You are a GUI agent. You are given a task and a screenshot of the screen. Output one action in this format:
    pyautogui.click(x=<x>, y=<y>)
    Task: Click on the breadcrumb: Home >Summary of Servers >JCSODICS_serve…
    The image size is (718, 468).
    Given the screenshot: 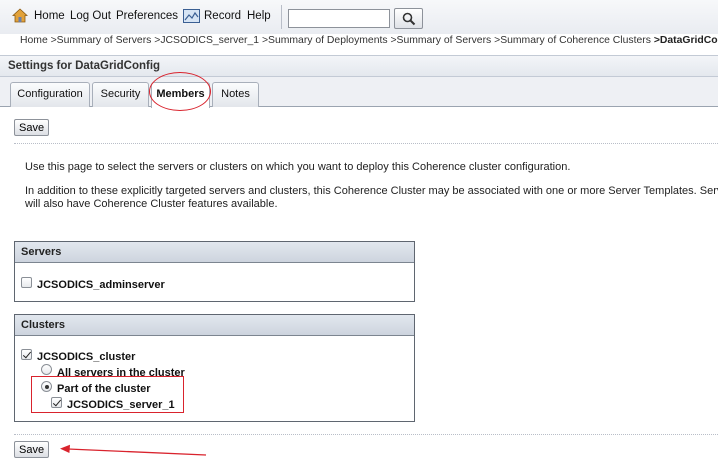 What is the action you would take?
    pyautogui.click(x=359, y=43)
    